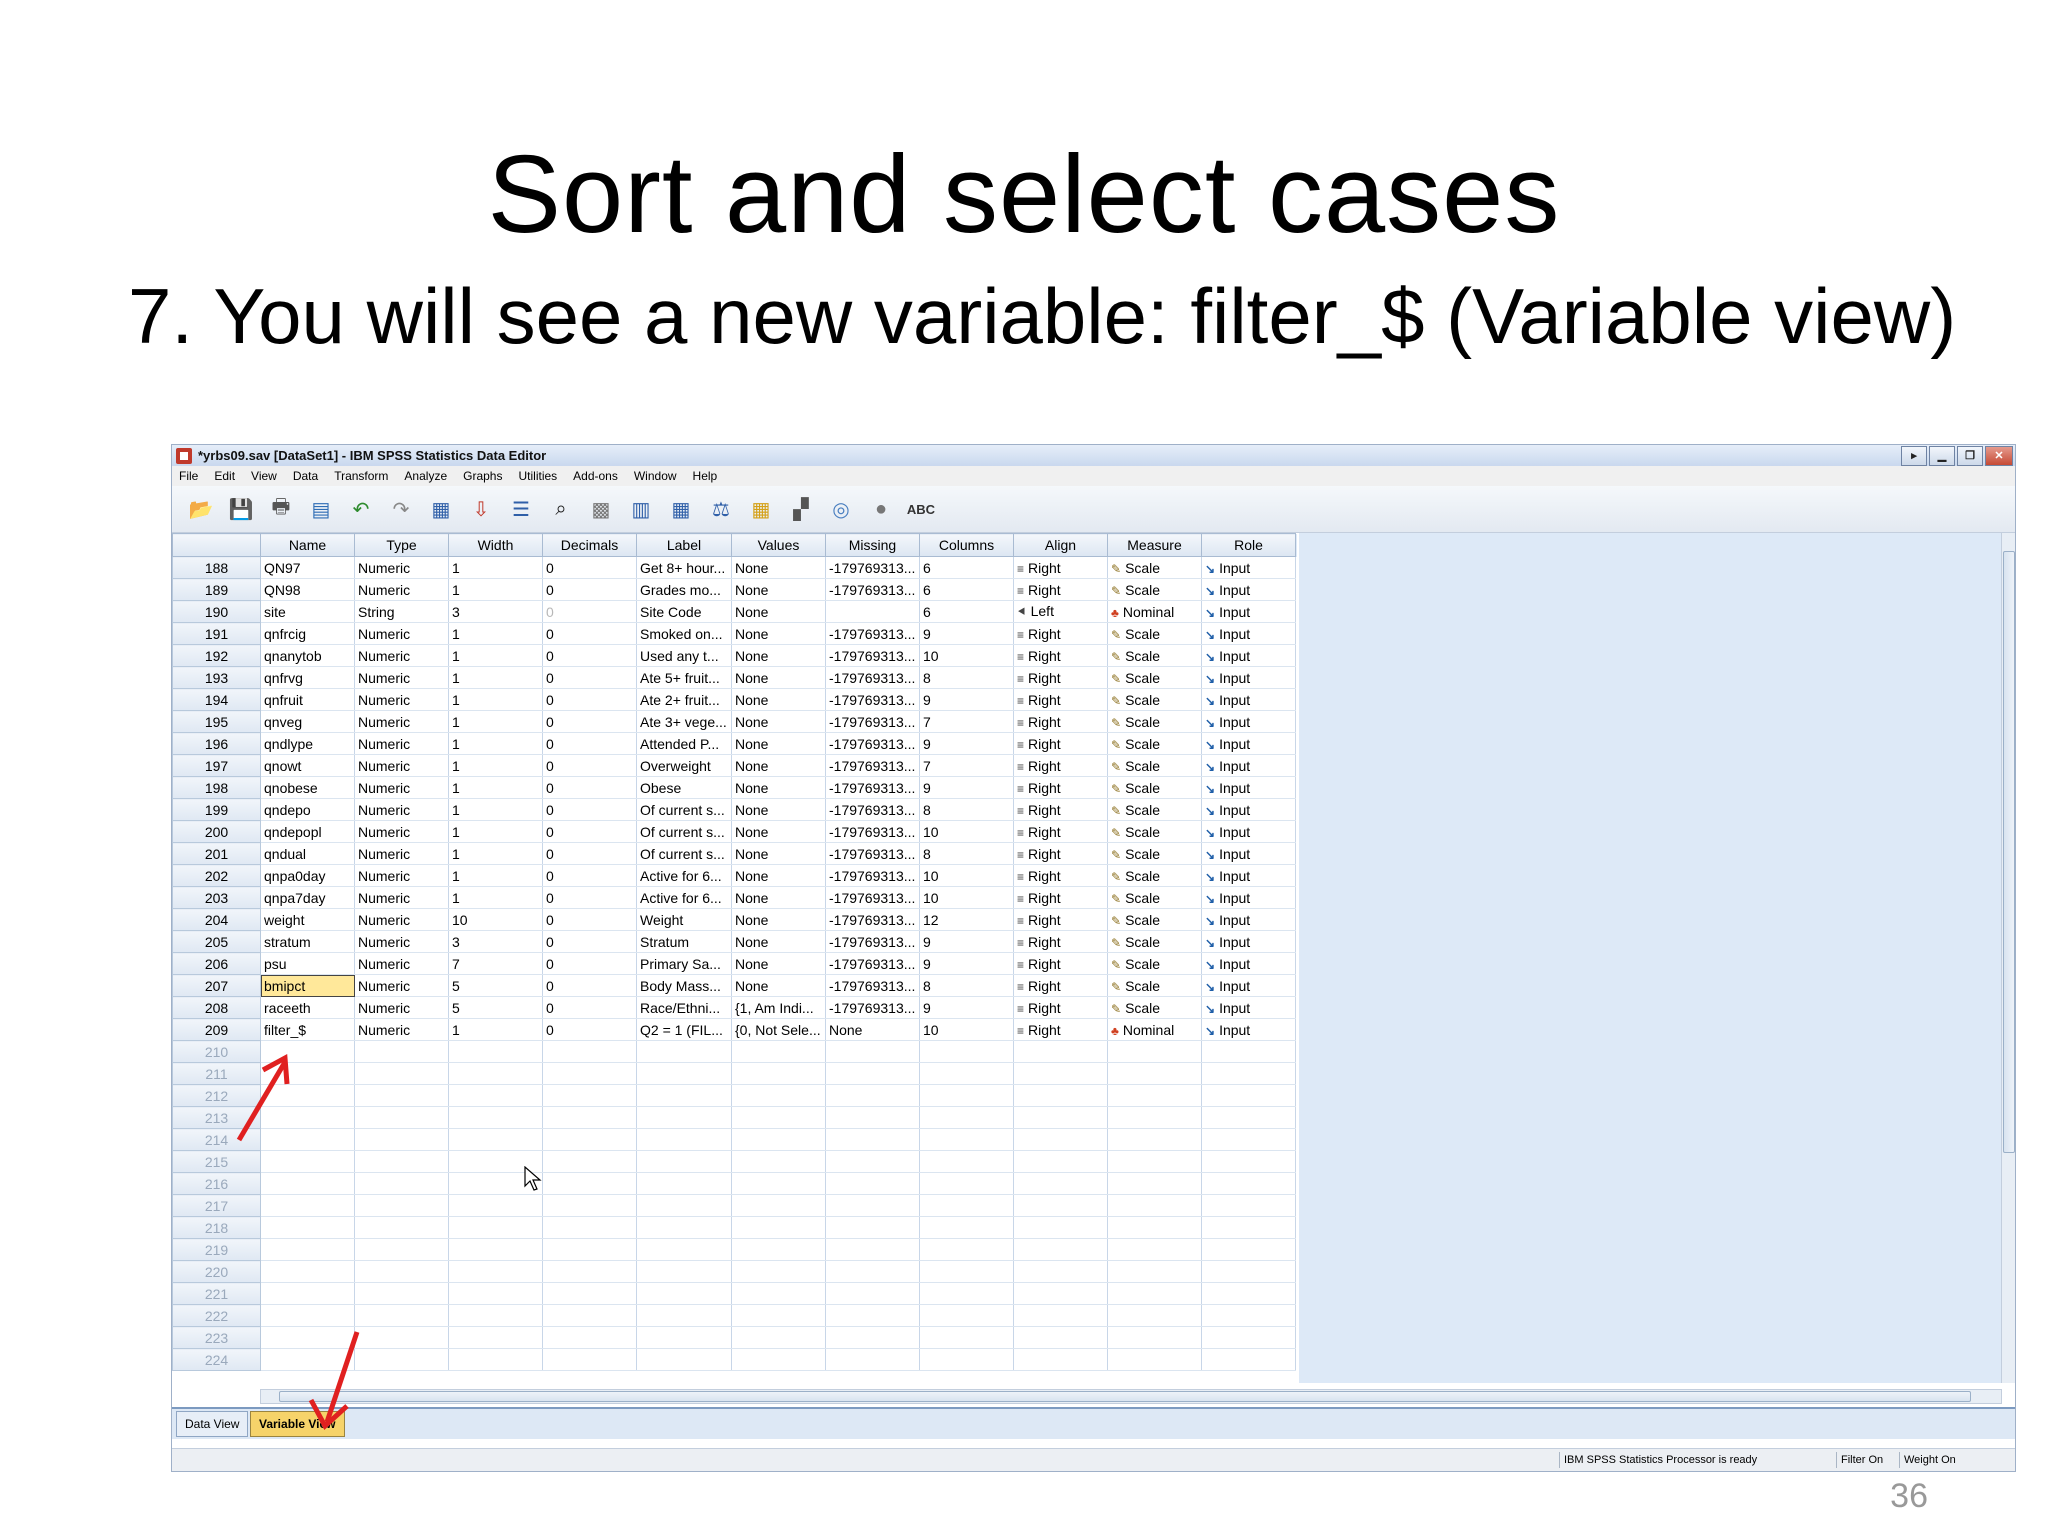 Image resolution: width=2048 pixels, height=1536 pixels. I want to click on vertical-scrollbar, so click(2008, 958).